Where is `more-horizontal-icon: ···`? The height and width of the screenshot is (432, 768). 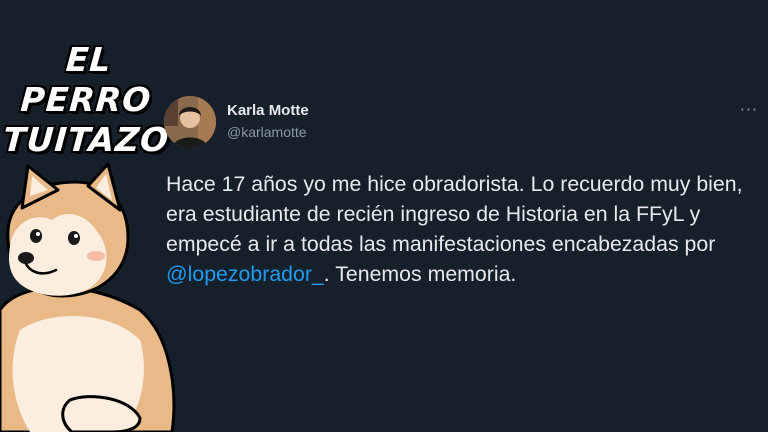
more-horizontal-icon: ··· is located at coordinates (749, 109).